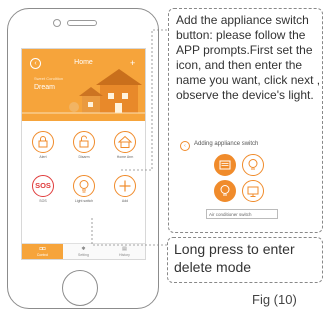 The width and height of the screenshot is (326, 313). Describe the element at coordinates (125, 201) in the screenshot. I see `tile-label-add: Add` at that location.